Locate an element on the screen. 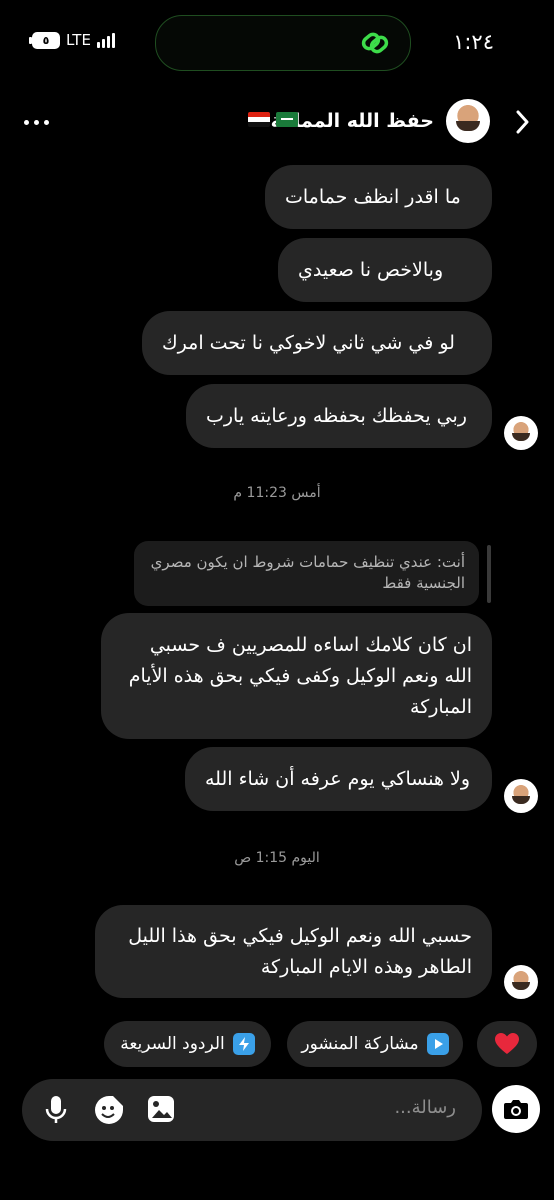 The height and width of the screenshot is (1200, 554). message-bubble: ولا هنساكي يوم عرفه أن شاء الله is located at coordinates (338, 779).